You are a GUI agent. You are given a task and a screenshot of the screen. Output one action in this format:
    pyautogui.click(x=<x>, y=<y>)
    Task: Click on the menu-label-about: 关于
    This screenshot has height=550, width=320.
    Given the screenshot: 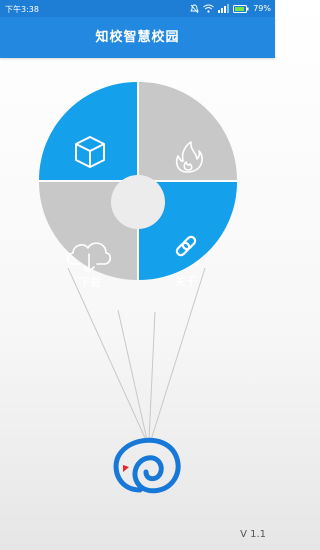 What is the action you would take?
    pyautogui.click(x=186, y=281)
    